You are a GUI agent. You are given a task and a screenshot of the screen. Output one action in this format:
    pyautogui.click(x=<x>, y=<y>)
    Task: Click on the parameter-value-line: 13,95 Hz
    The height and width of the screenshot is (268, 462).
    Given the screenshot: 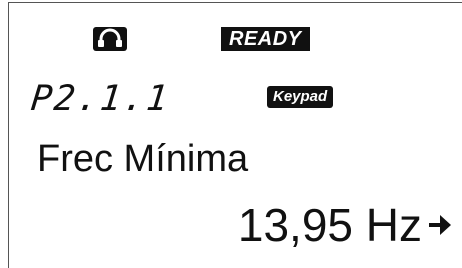 What is the action you would take?
    pyautogui.click(x=345, y=225)
    